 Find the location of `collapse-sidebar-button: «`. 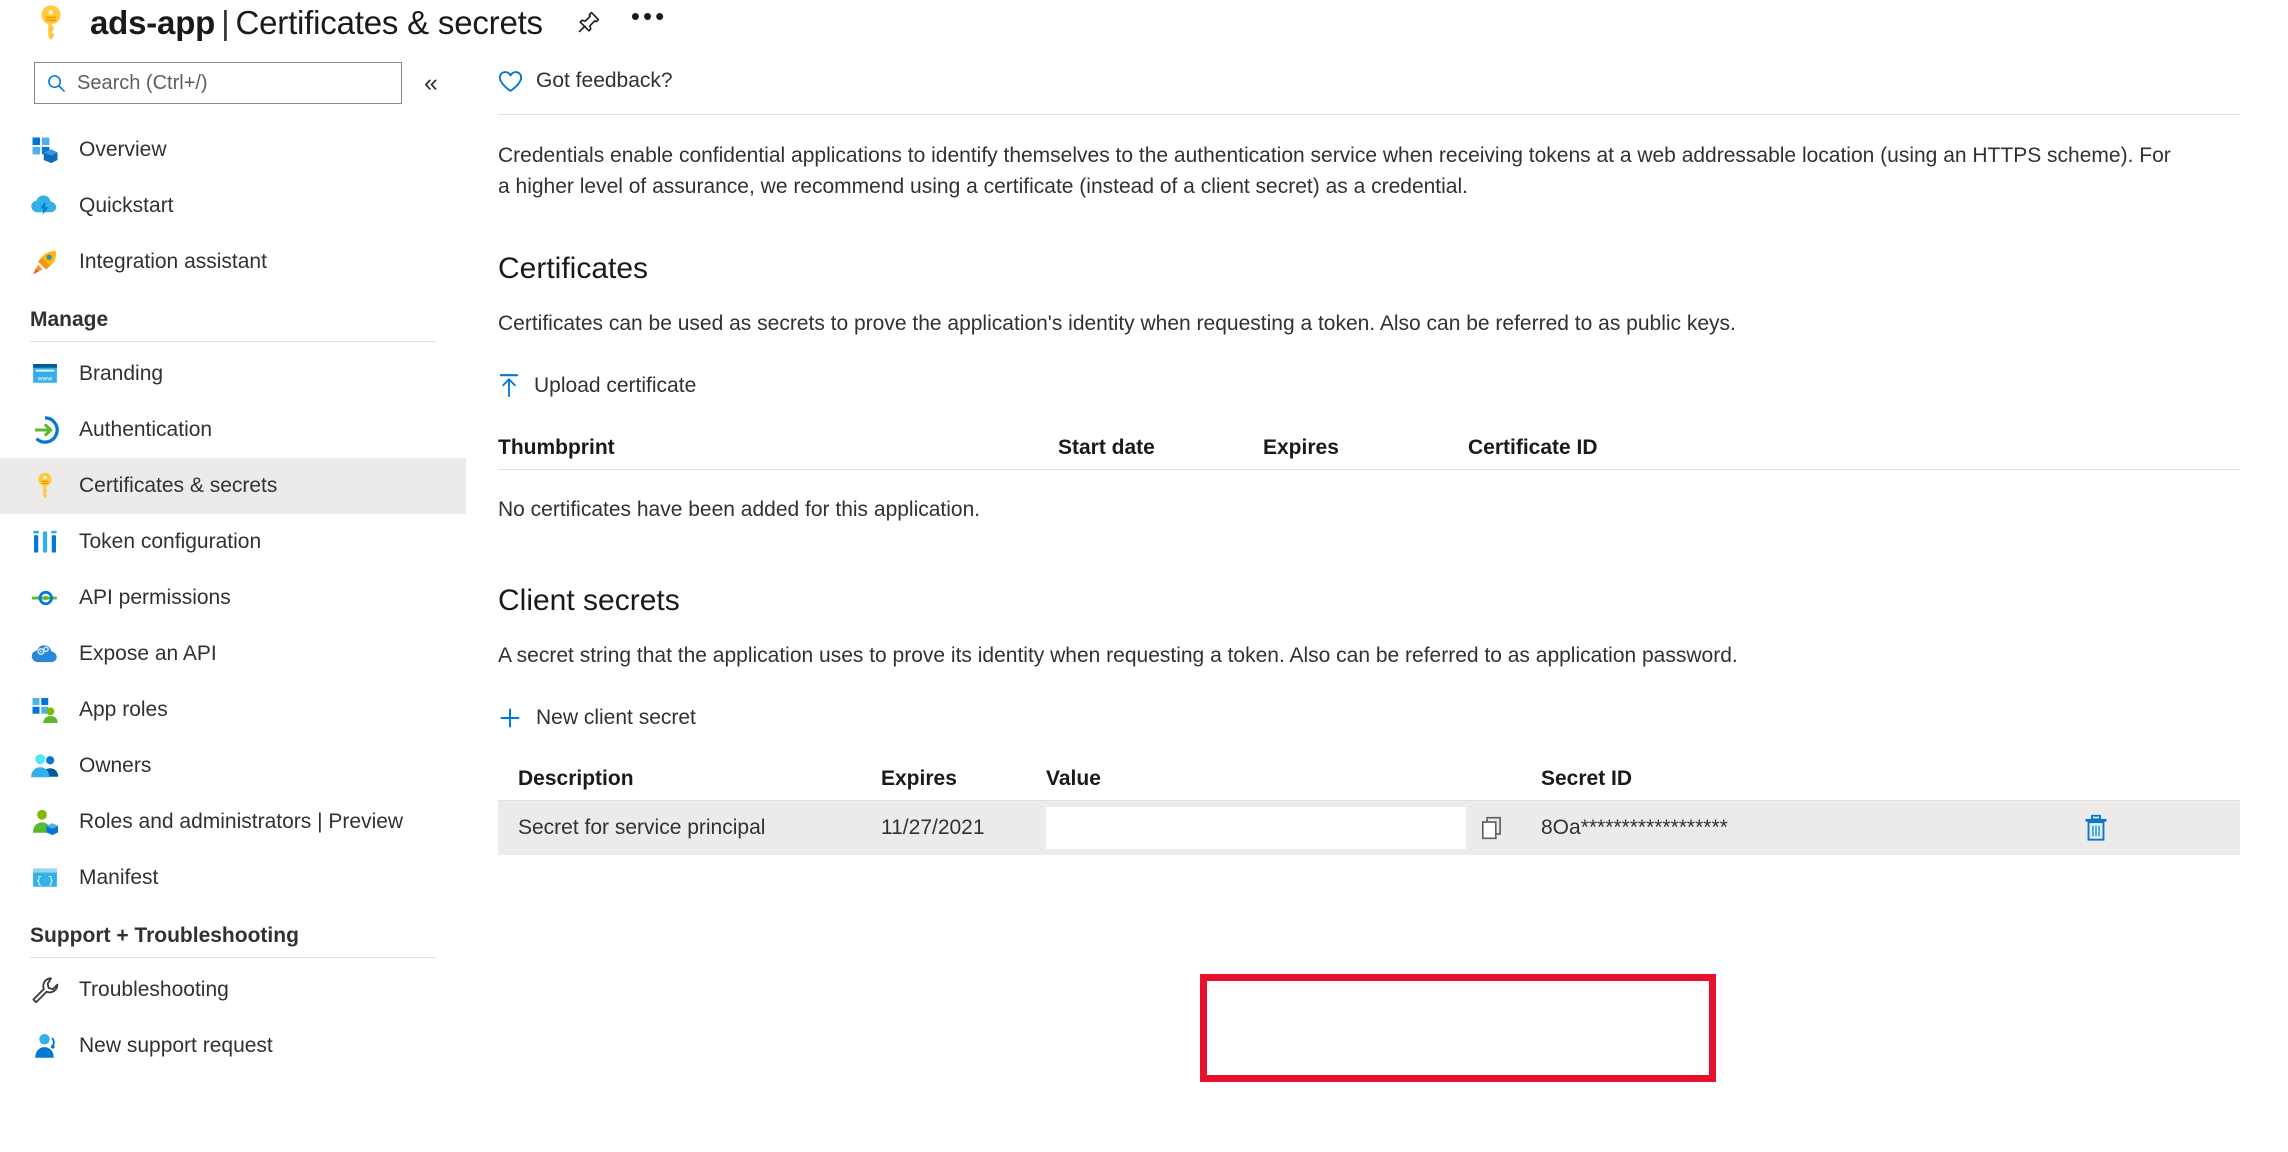

collapse-sidebar-button: « is located at coordinates (431, 83).